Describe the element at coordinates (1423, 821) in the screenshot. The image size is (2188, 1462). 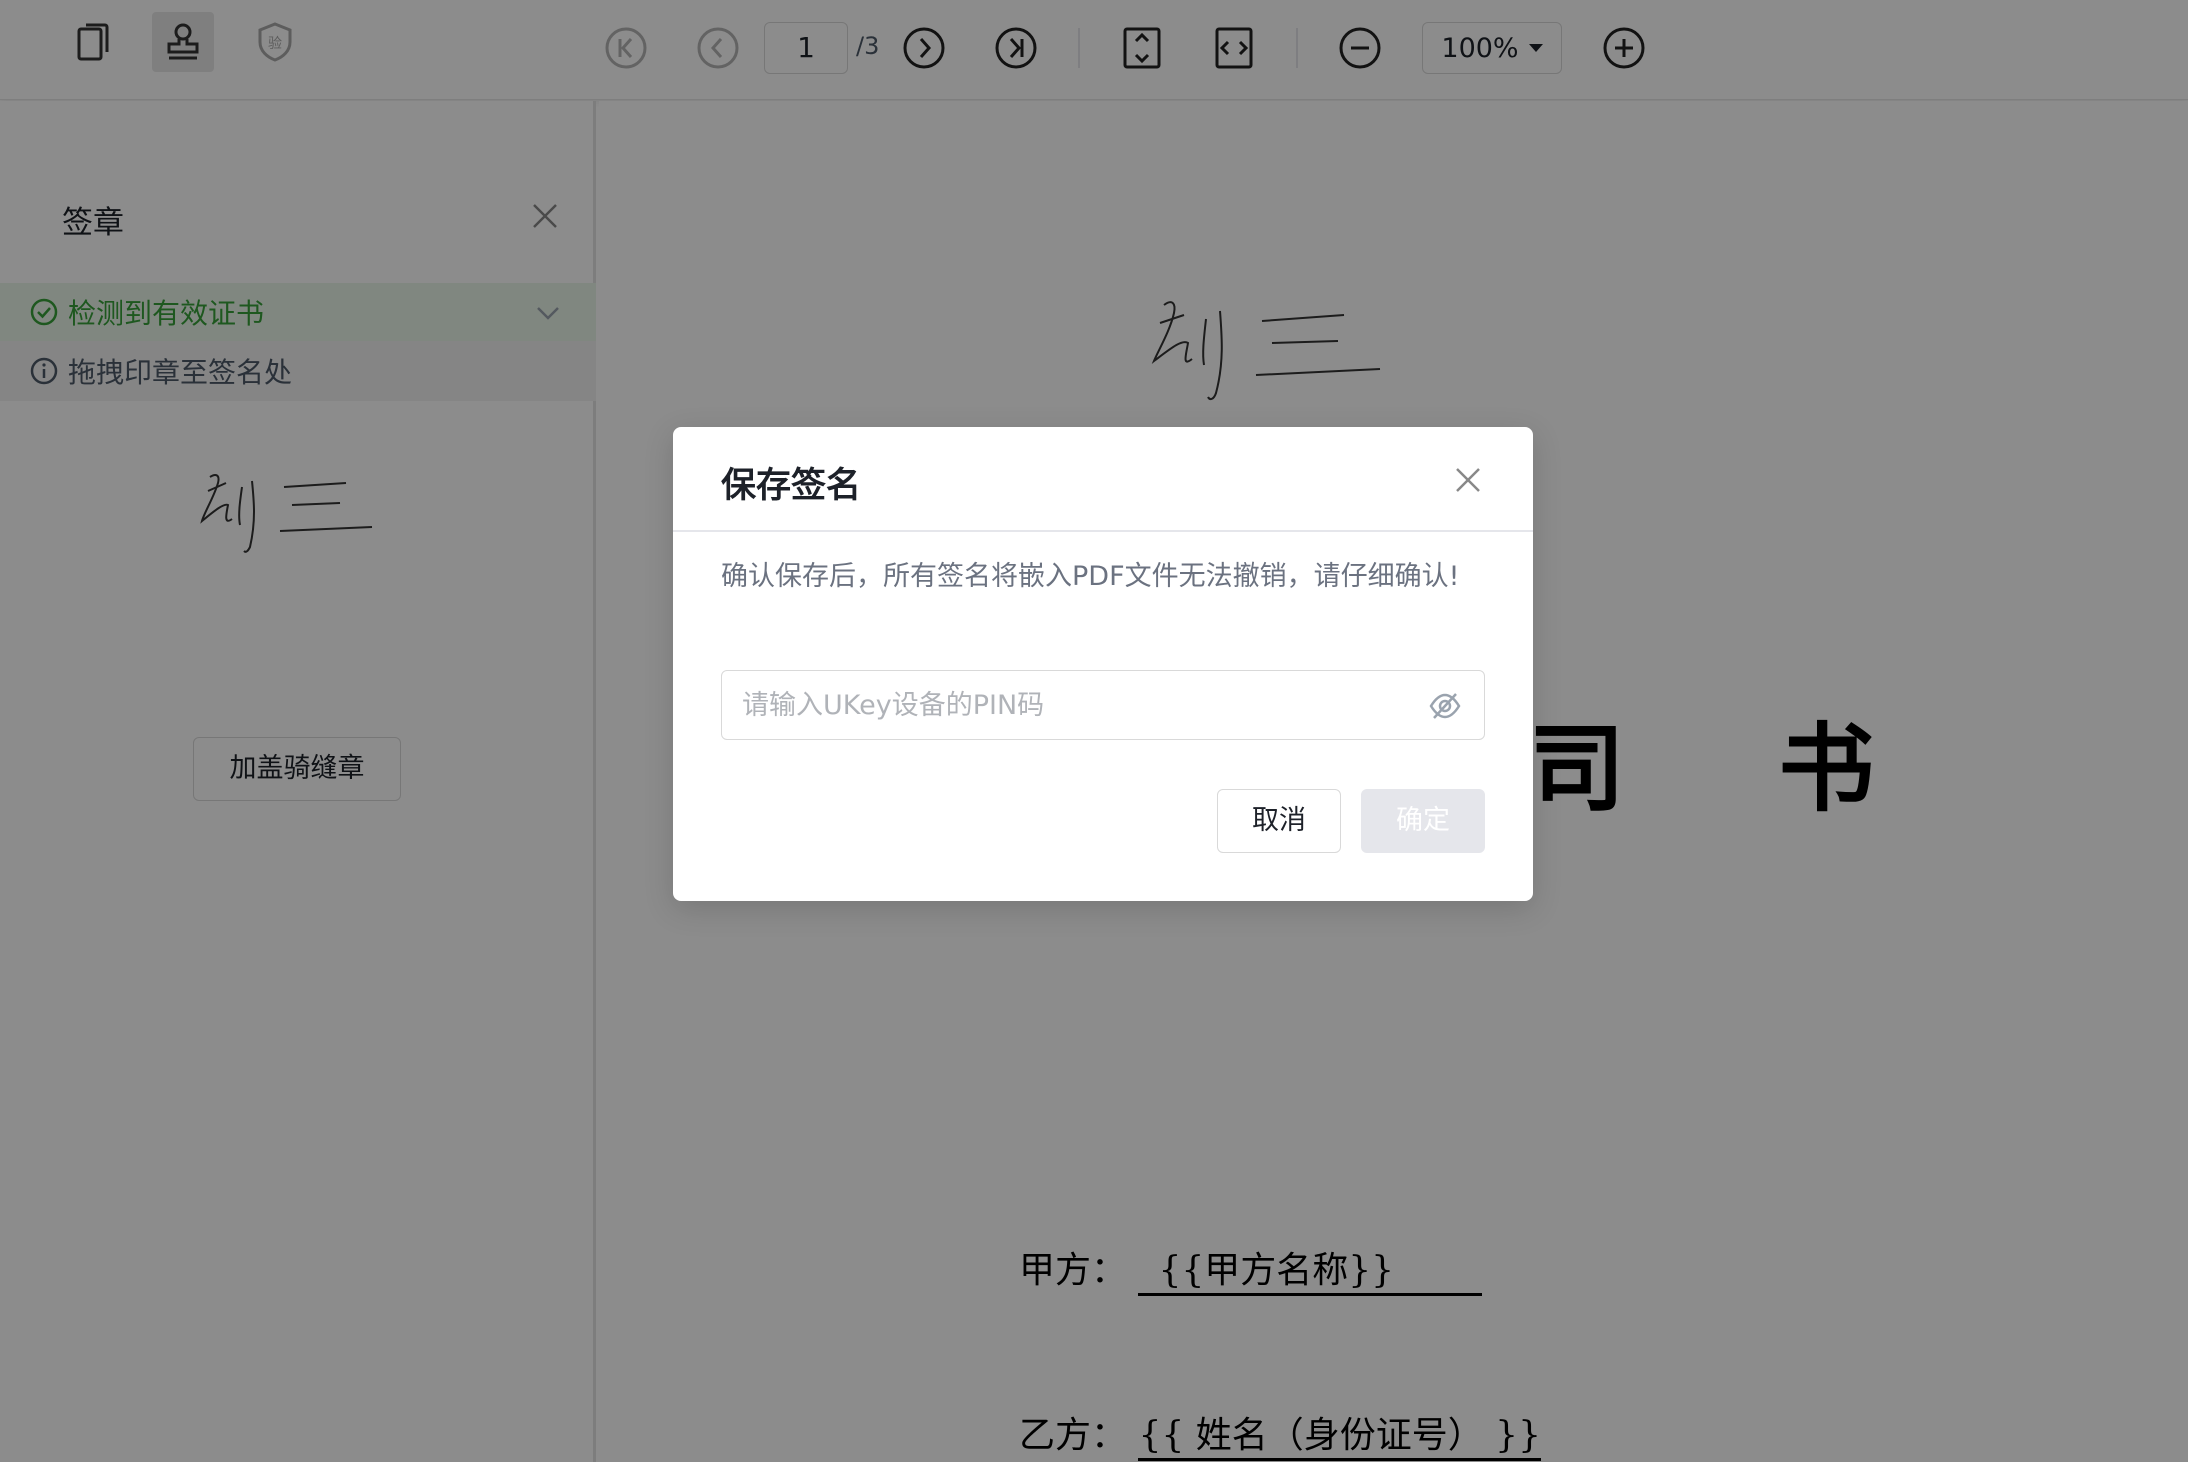
I see `confirm-button: 确定` at that location.